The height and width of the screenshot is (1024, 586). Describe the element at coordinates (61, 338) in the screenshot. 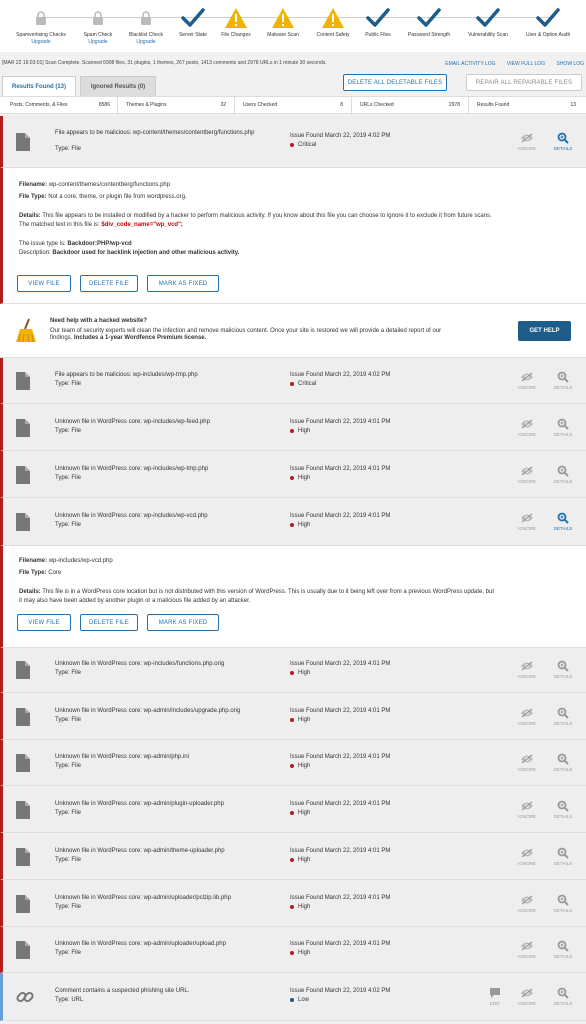

I see `help-text-findings: findings.` at that location.